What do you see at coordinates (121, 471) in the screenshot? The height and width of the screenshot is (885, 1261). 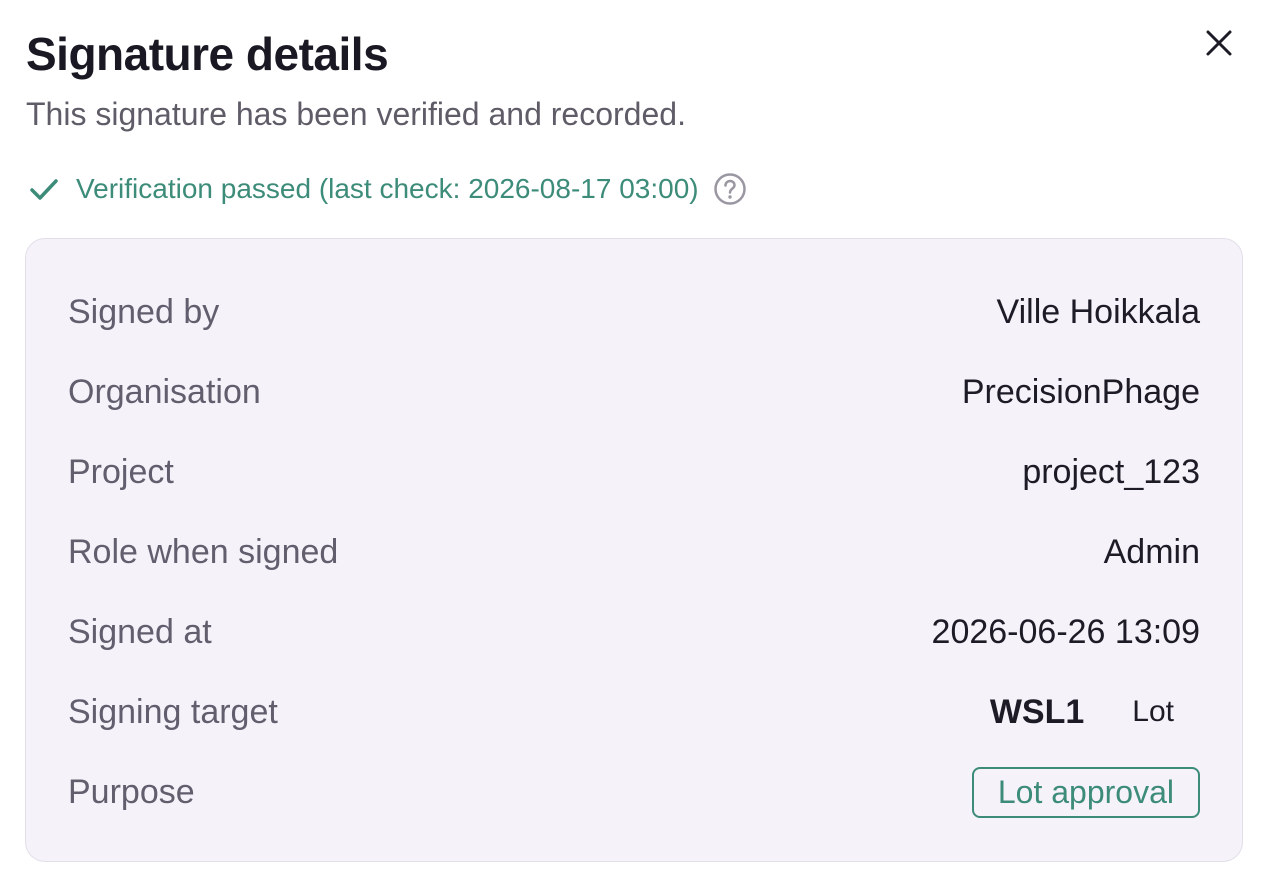 I see `project-label: Project` at bounding box center [121, 471].